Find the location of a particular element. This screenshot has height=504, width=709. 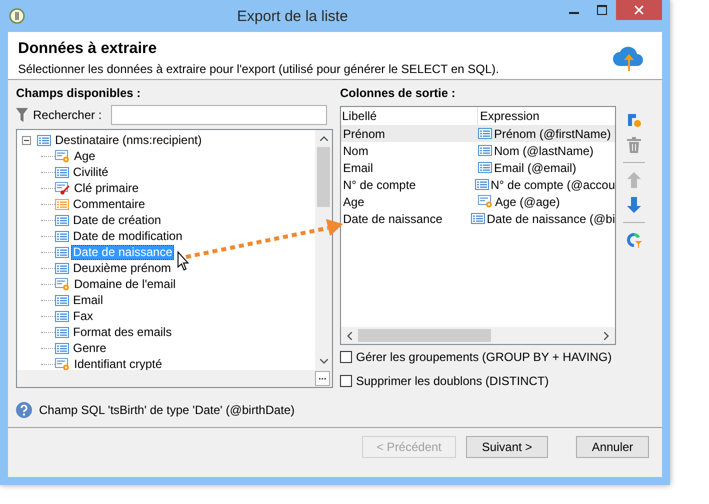

tree-item: Date de création is located at coordinates (117, 220).